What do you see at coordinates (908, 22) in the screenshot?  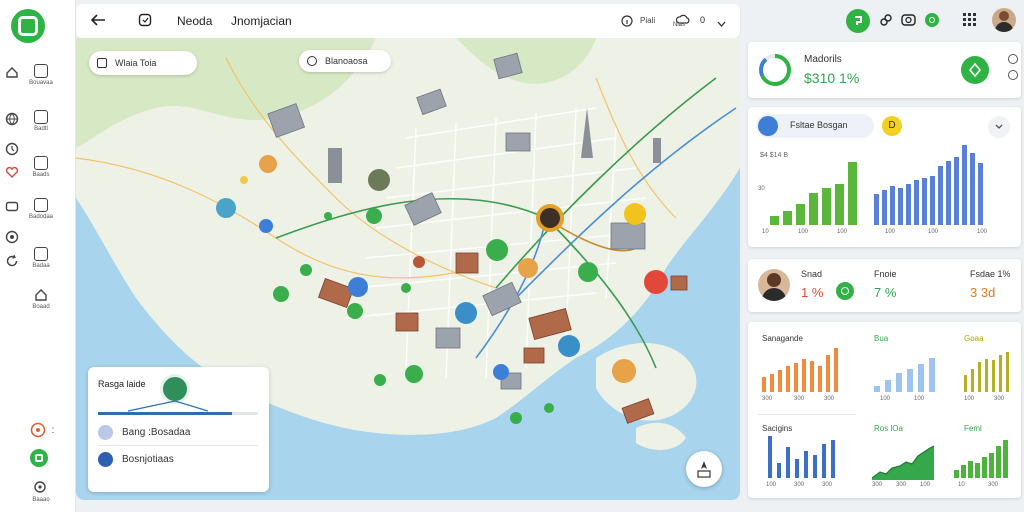 I see `camera-icon` at bounding box center [908, 22].